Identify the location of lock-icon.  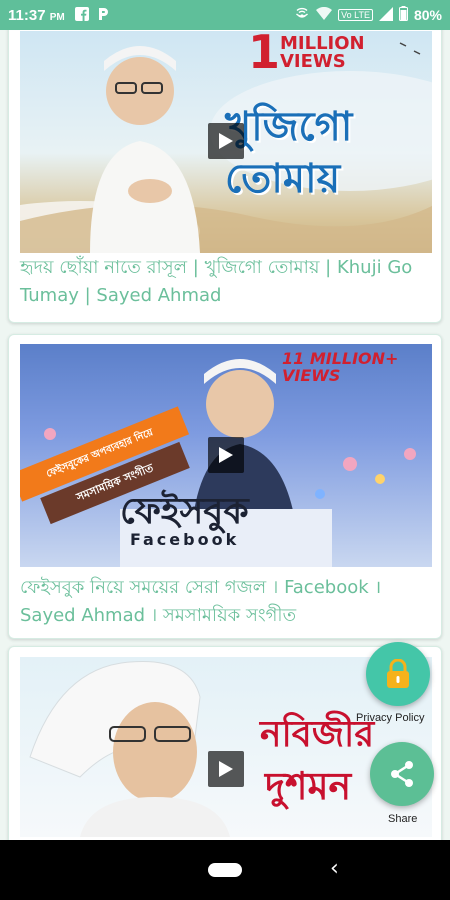
(398, 673).